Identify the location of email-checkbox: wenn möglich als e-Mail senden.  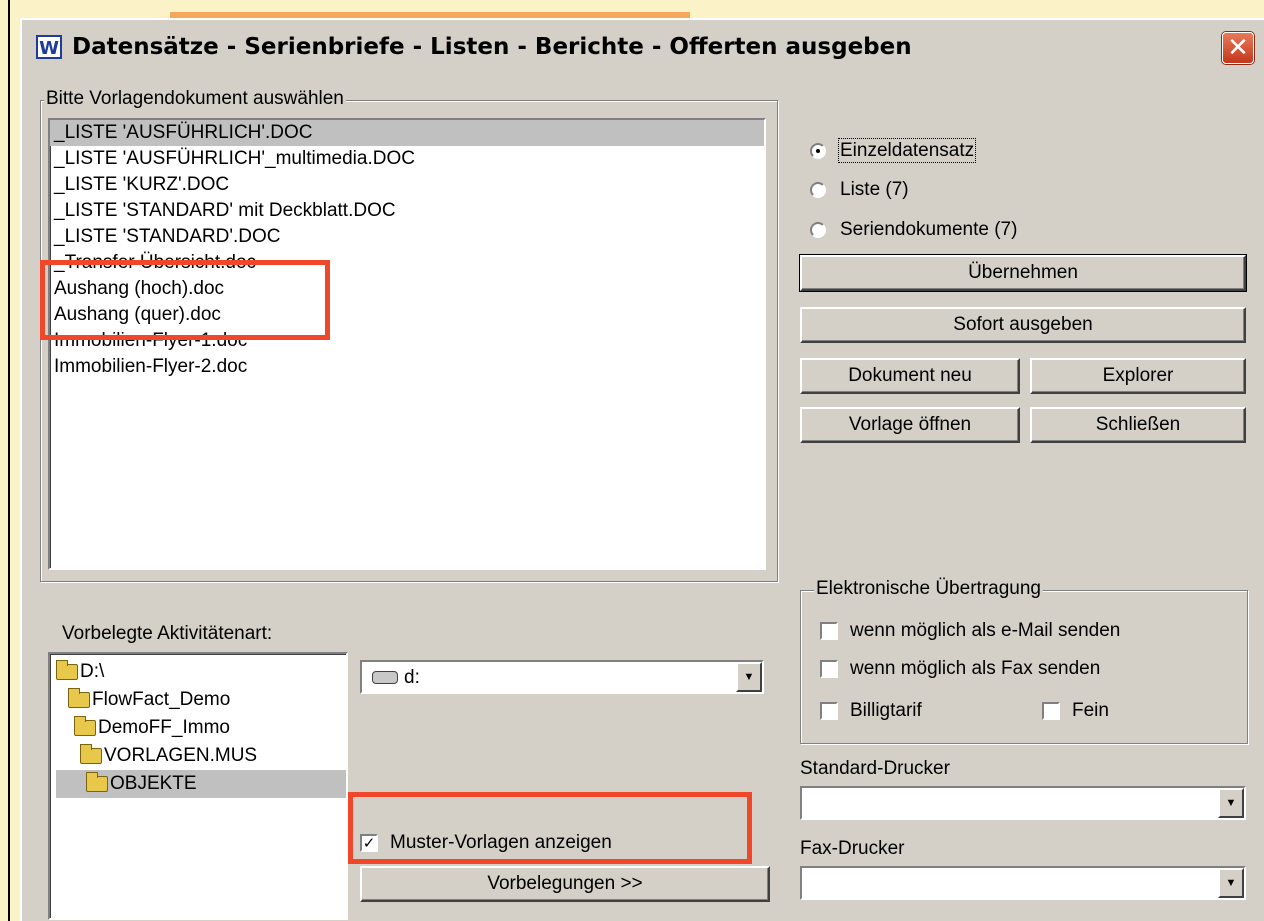
(970, 631).